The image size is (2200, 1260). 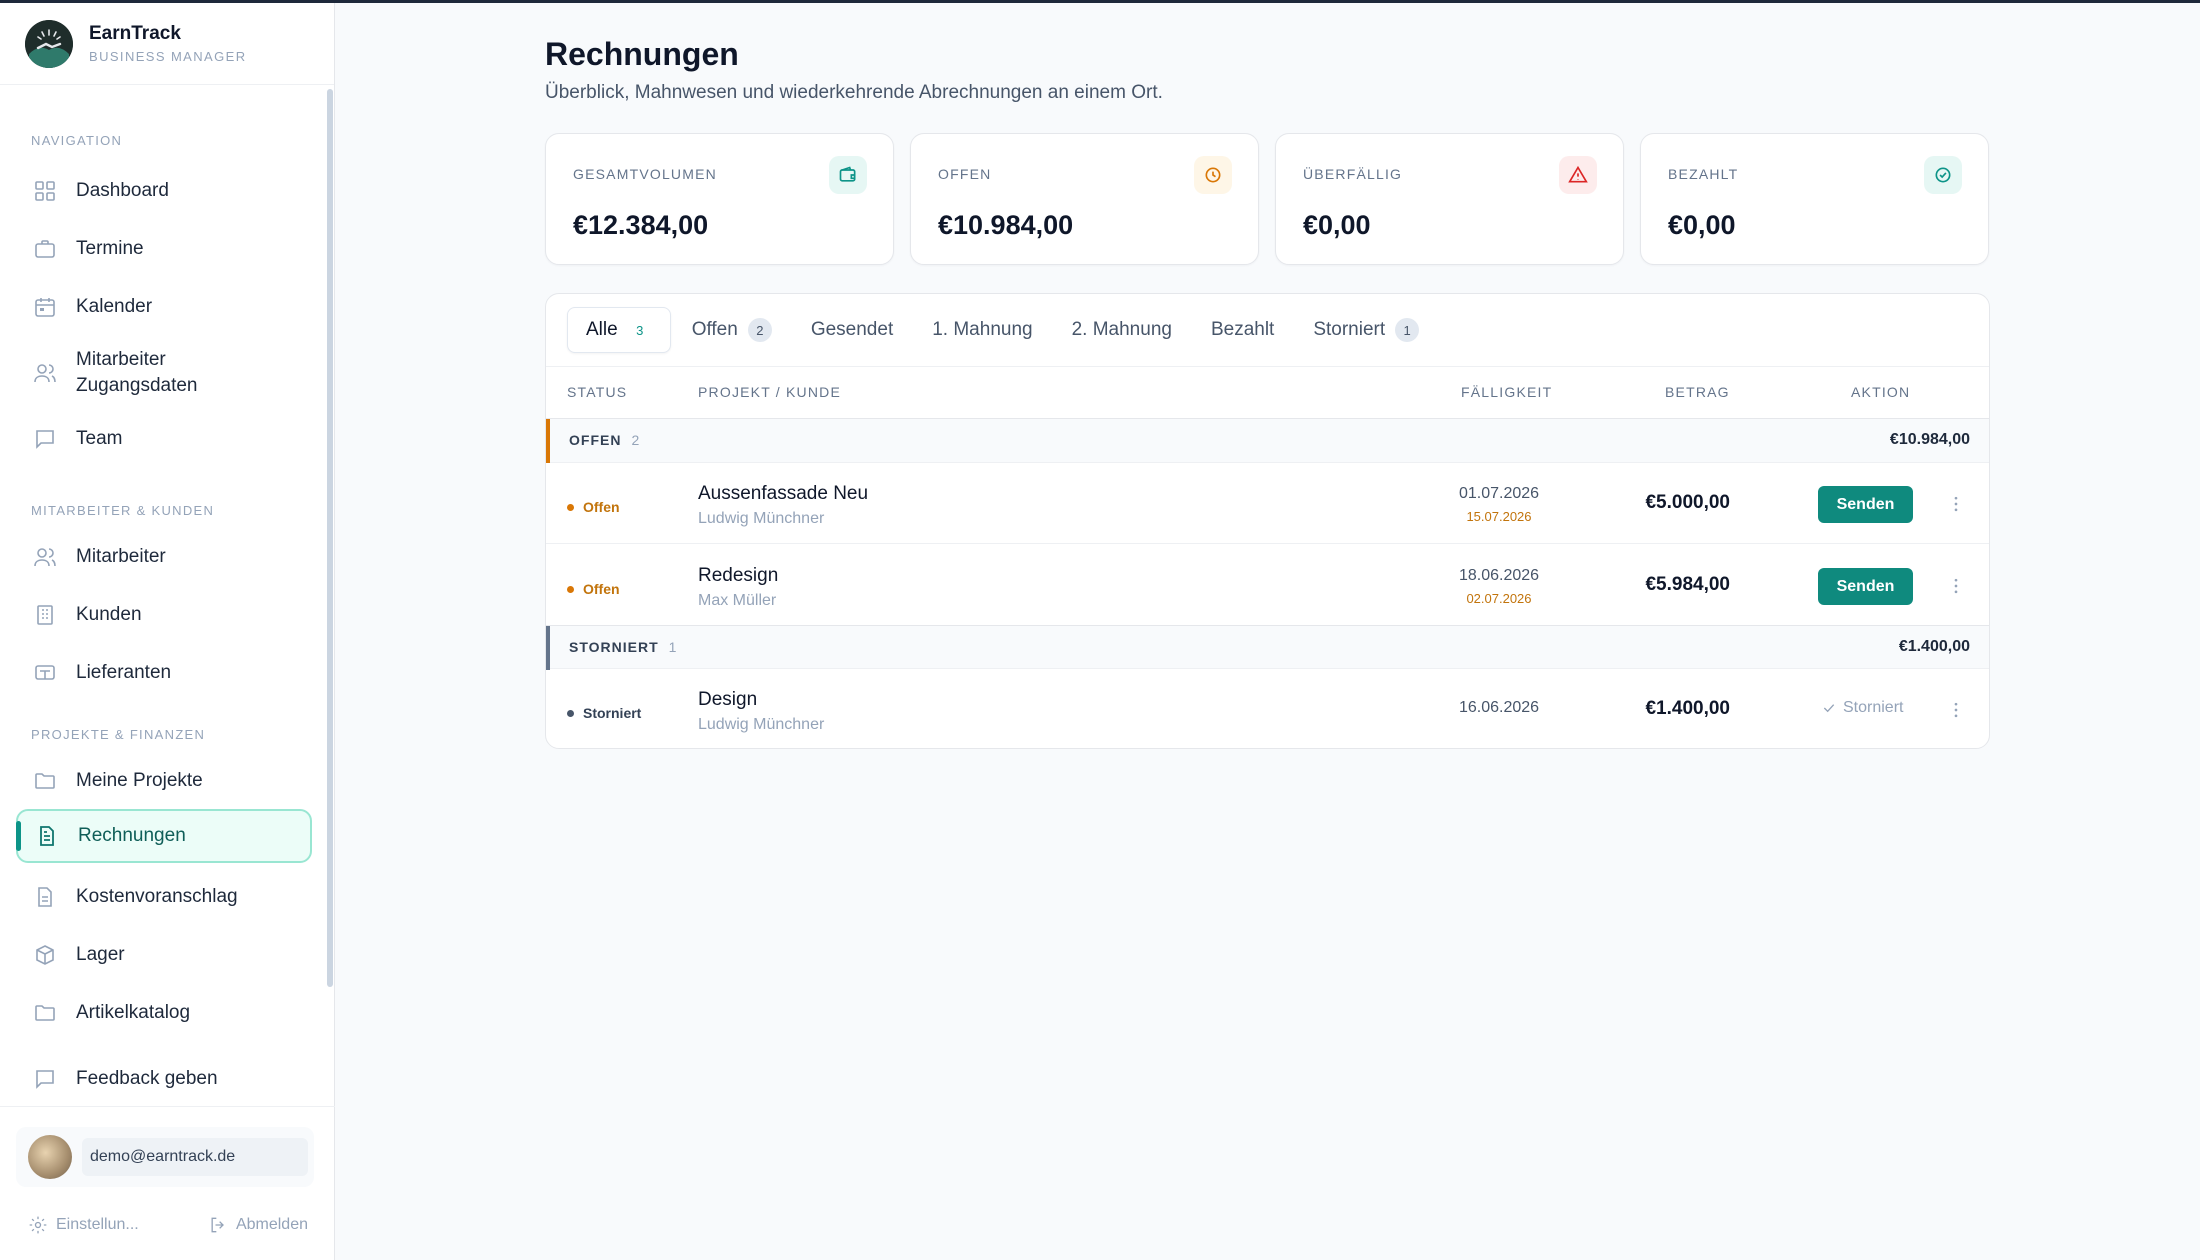 What do you see at coordinates (1407, 330) in the screenshot?
I see `tab-count-badge: 1` at bounding box center [1407, 330].